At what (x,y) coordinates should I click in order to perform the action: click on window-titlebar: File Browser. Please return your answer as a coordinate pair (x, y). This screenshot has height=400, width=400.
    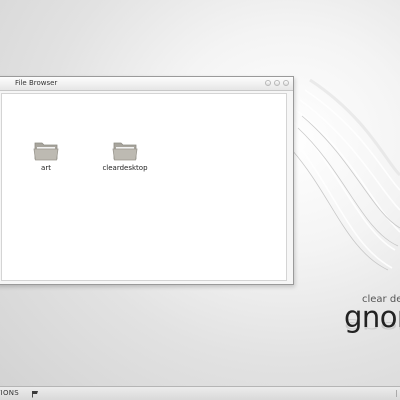
    Looking at the image, I should click on (146, 84).